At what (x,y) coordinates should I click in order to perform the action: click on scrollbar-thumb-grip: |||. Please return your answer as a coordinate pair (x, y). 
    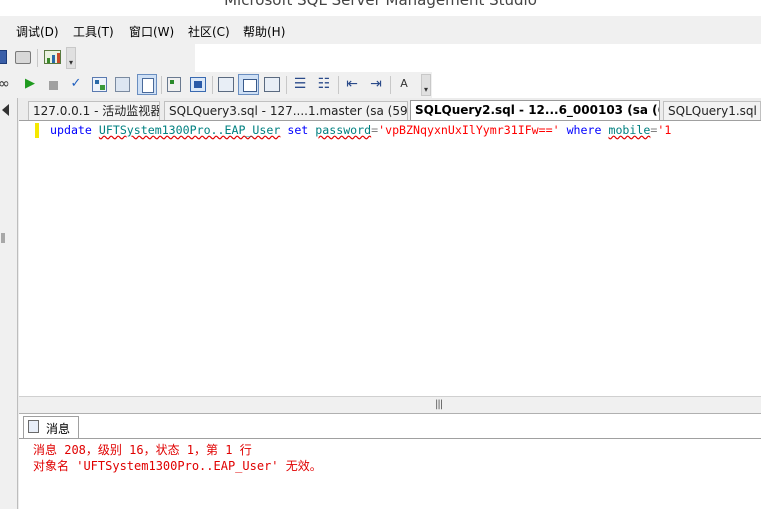
    Looking at the image, I should click on (439, 404).